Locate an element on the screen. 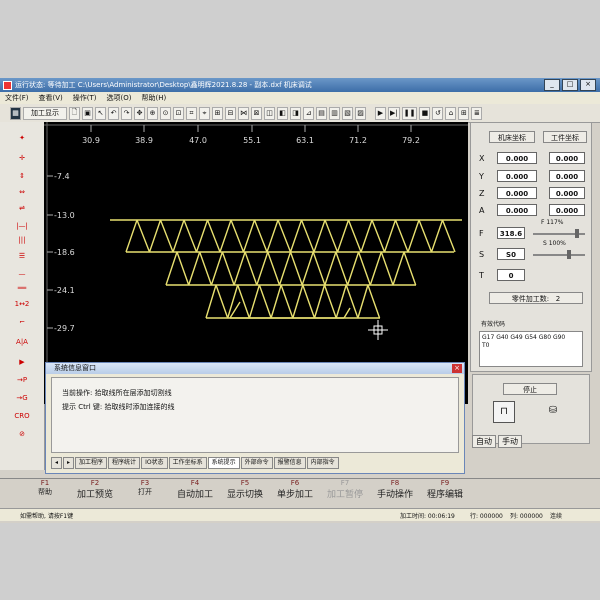 The width and height of the screenshot is (600, 600). menu-help: 帮助(H) is located at coordinates (154, 98).